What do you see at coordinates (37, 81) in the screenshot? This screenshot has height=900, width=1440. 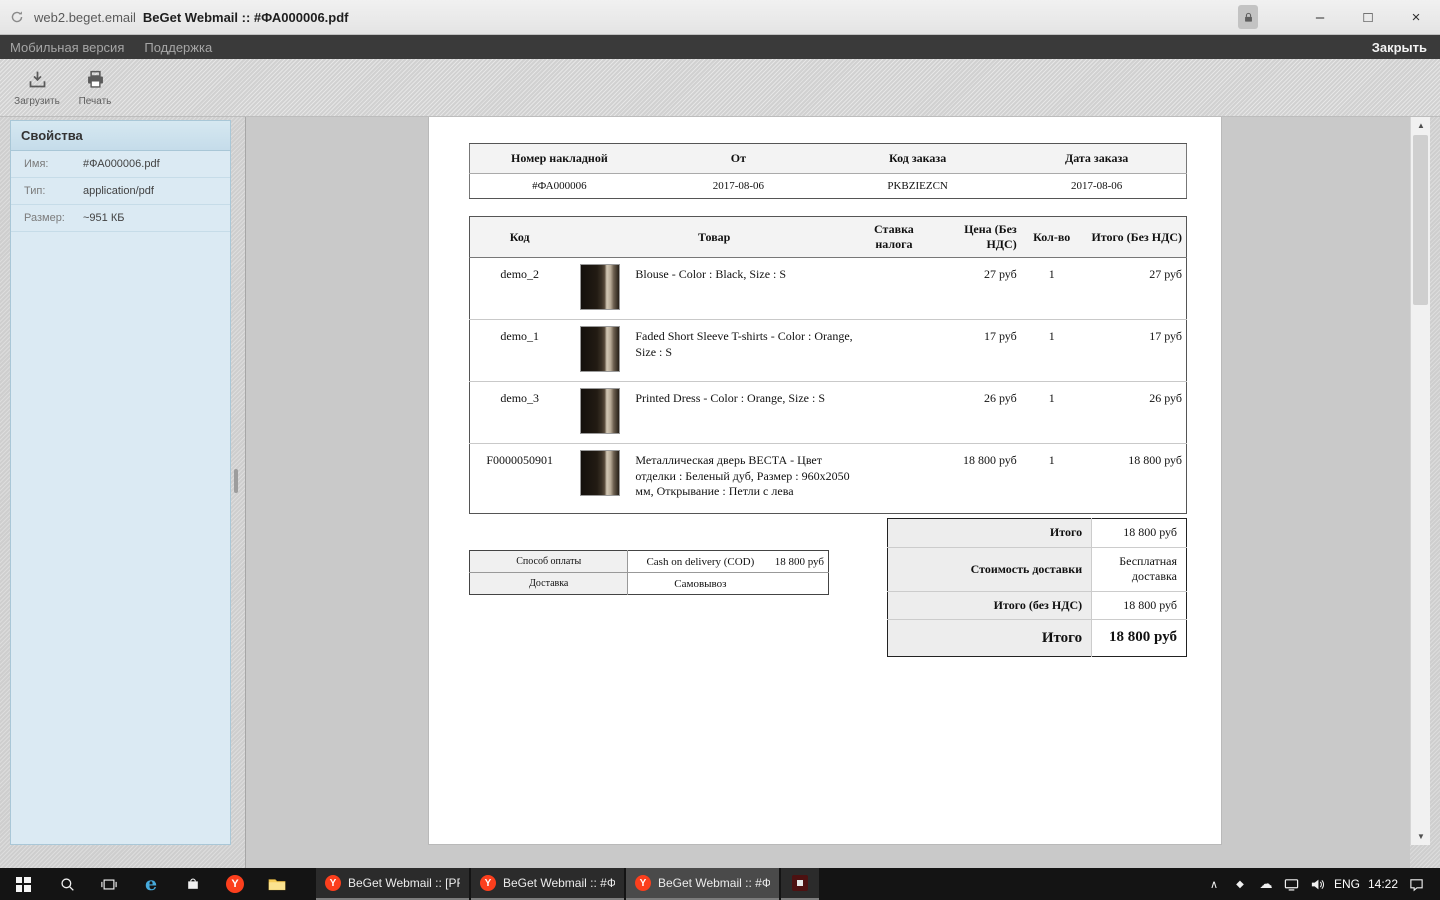 I see `download-icon` at bounding box center [37, 81].